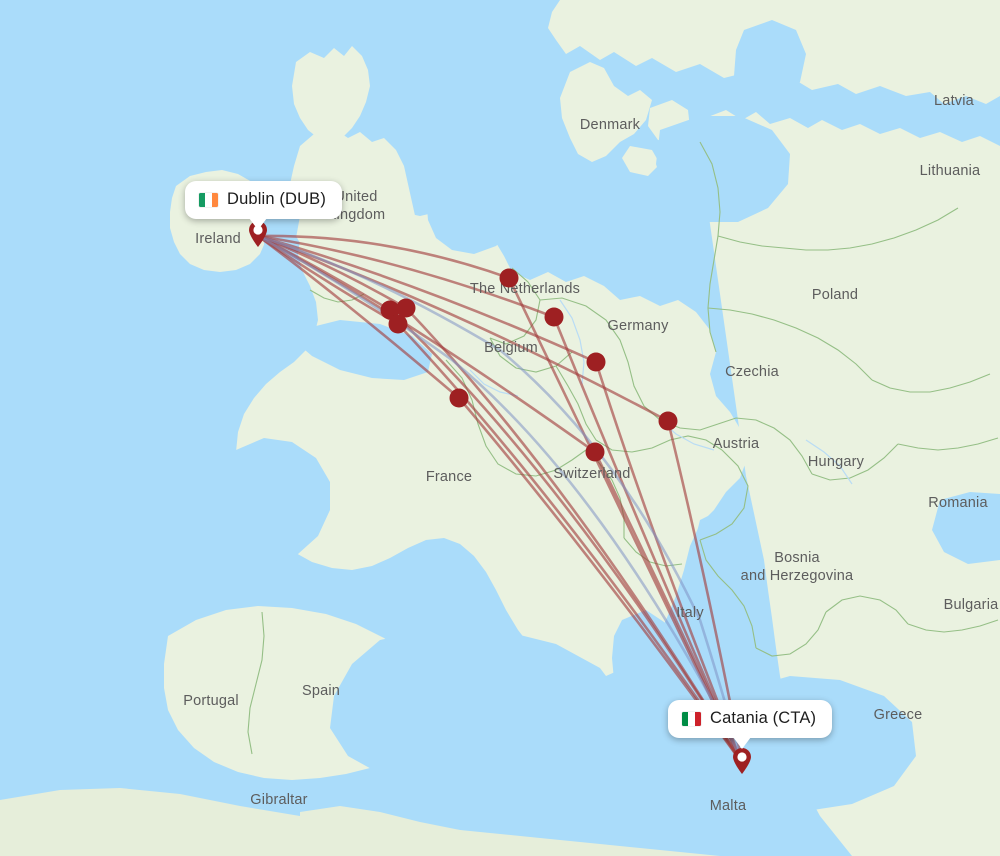 This screenshot has width=1000, height=856. Describe the element at coordinates (742, 761) in the screenshot. I see `destination-airport-pin-catania` at that location.